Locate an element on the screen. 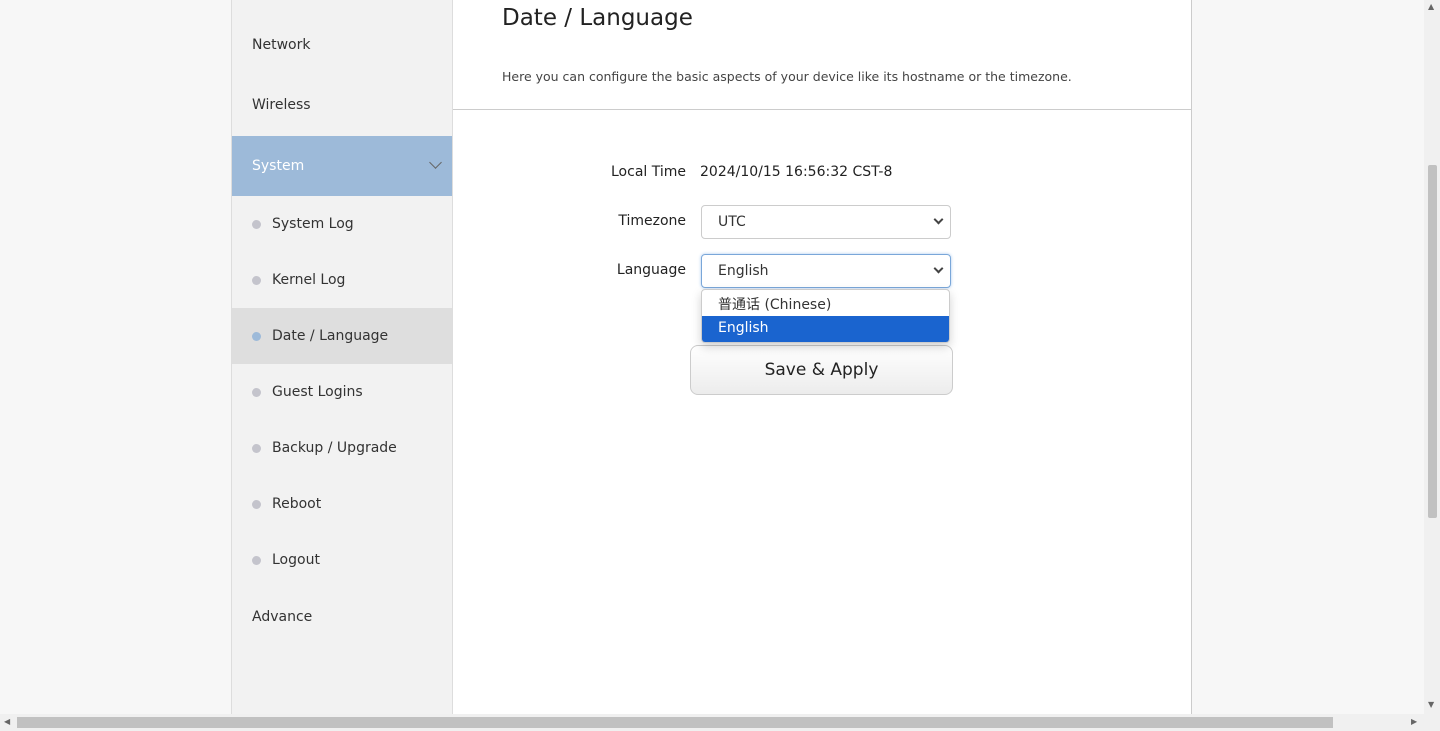 The height and width of the screenshot is (731, 1440). scroll-right-icon: ▶ is located at coordinates (1414, 721).